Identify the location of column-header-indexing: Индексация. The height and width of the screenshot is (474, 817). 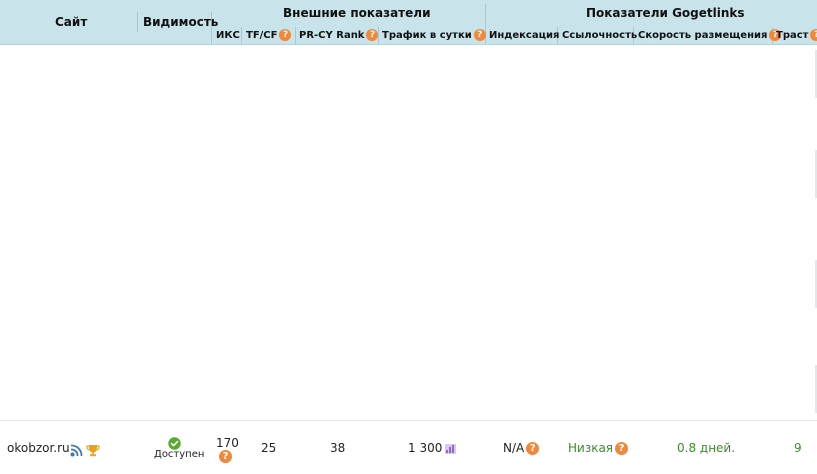
(524, 35).